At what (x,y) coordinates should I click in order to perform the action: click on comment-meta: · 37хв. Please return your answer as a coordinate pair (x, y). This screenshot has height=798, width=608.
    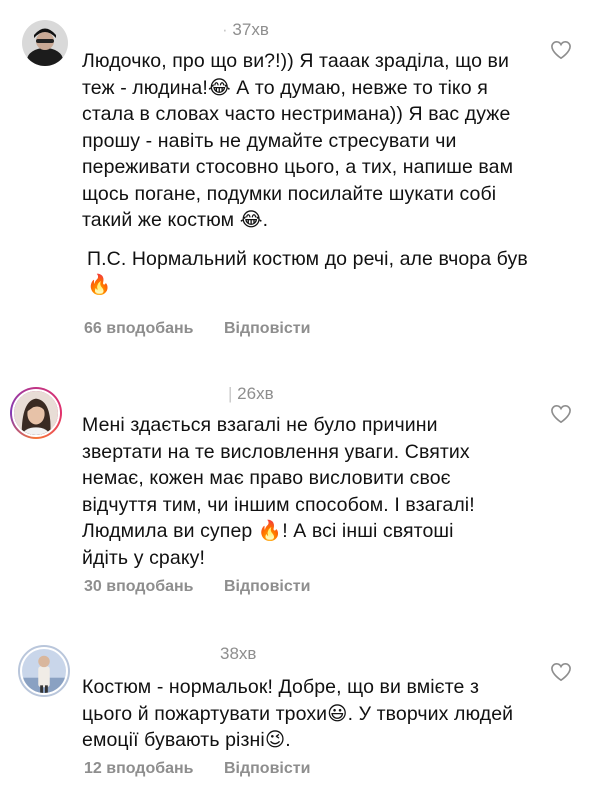
    Looking at the image, I should click on (245, 29).